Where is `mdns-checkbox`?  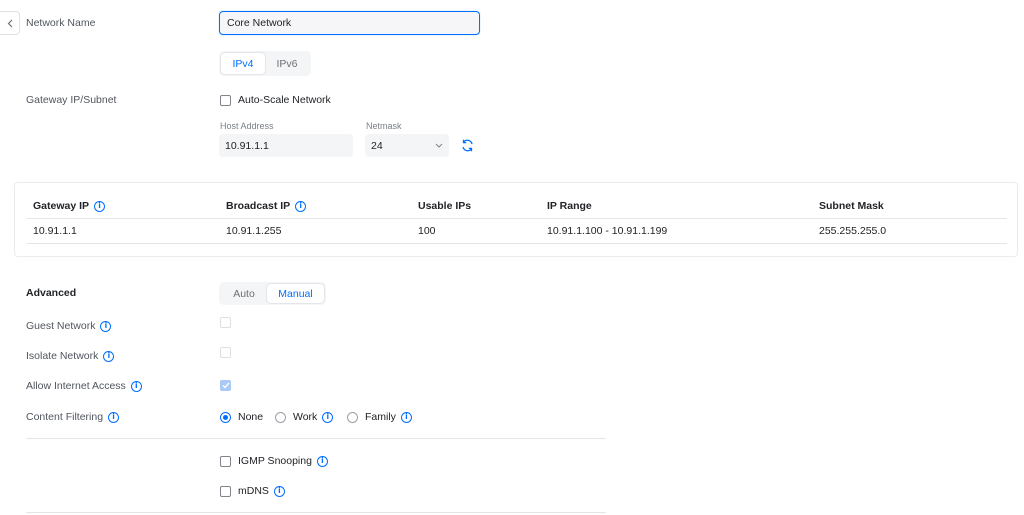
mdns-checkbox is located at coordinates (225, 491).